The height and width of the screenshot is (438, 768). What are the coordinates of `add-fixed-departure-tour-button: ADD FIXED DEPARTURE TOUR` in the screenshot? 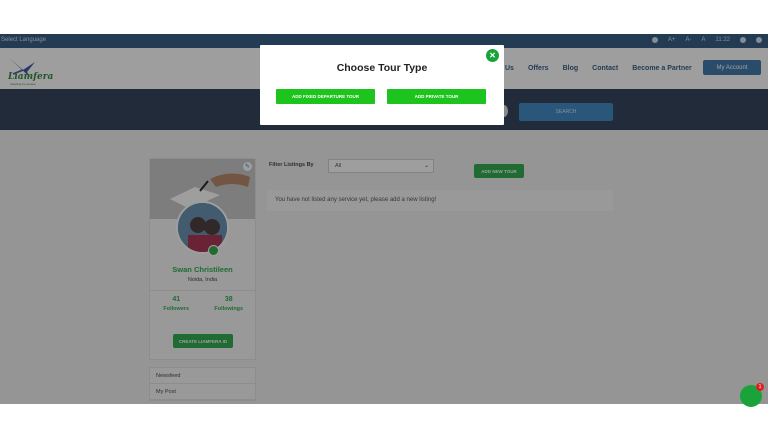 It's located at (325, 96).